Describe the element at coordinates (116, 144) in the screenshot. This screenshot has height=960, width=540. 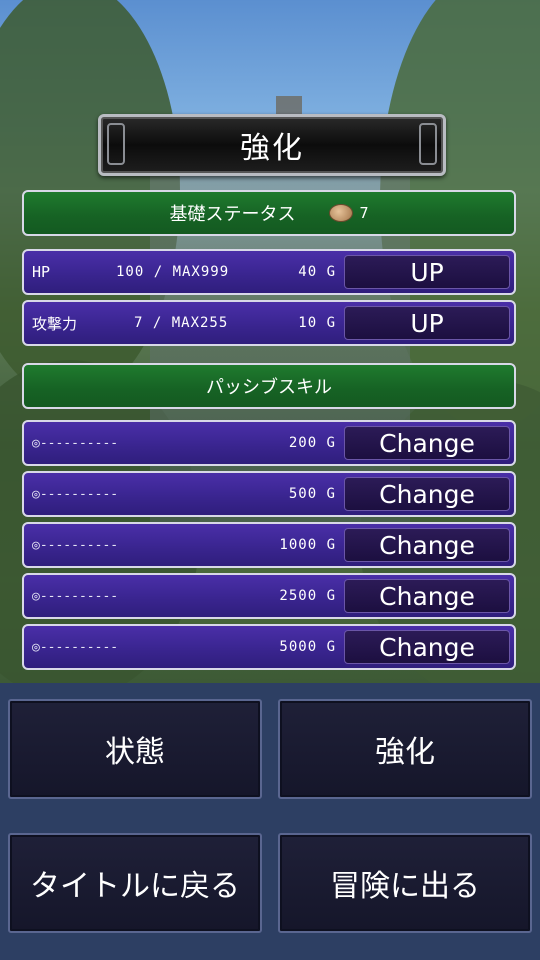
I see `ornament-left` at that location.